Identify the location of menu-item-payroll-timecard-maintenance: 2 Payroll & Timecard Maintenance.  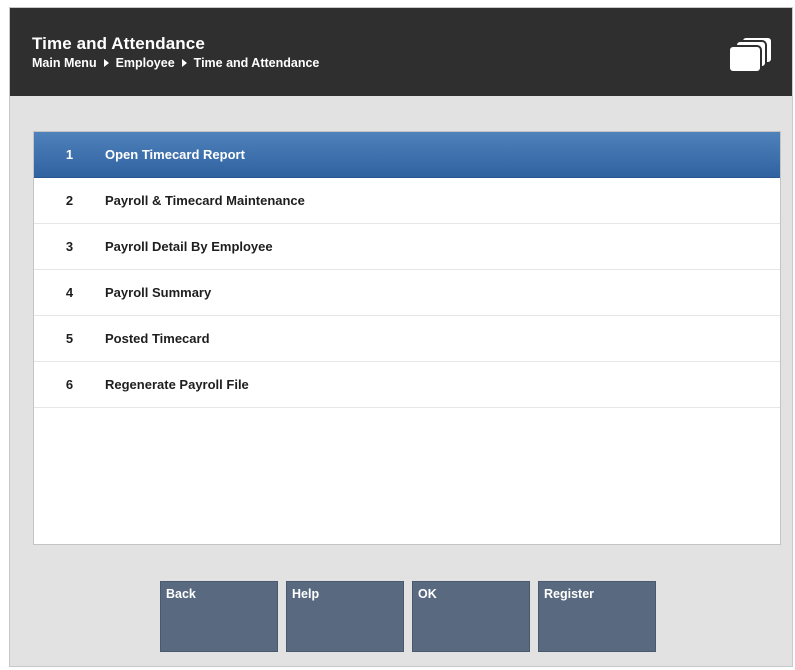
(407, 201).